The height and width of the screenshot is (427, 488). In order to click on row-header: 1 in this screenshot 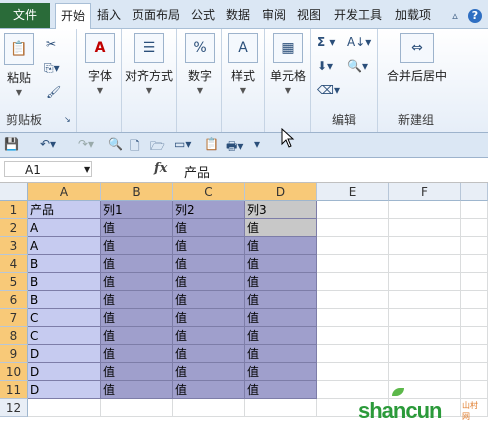, I will do `click(14, 210)`.